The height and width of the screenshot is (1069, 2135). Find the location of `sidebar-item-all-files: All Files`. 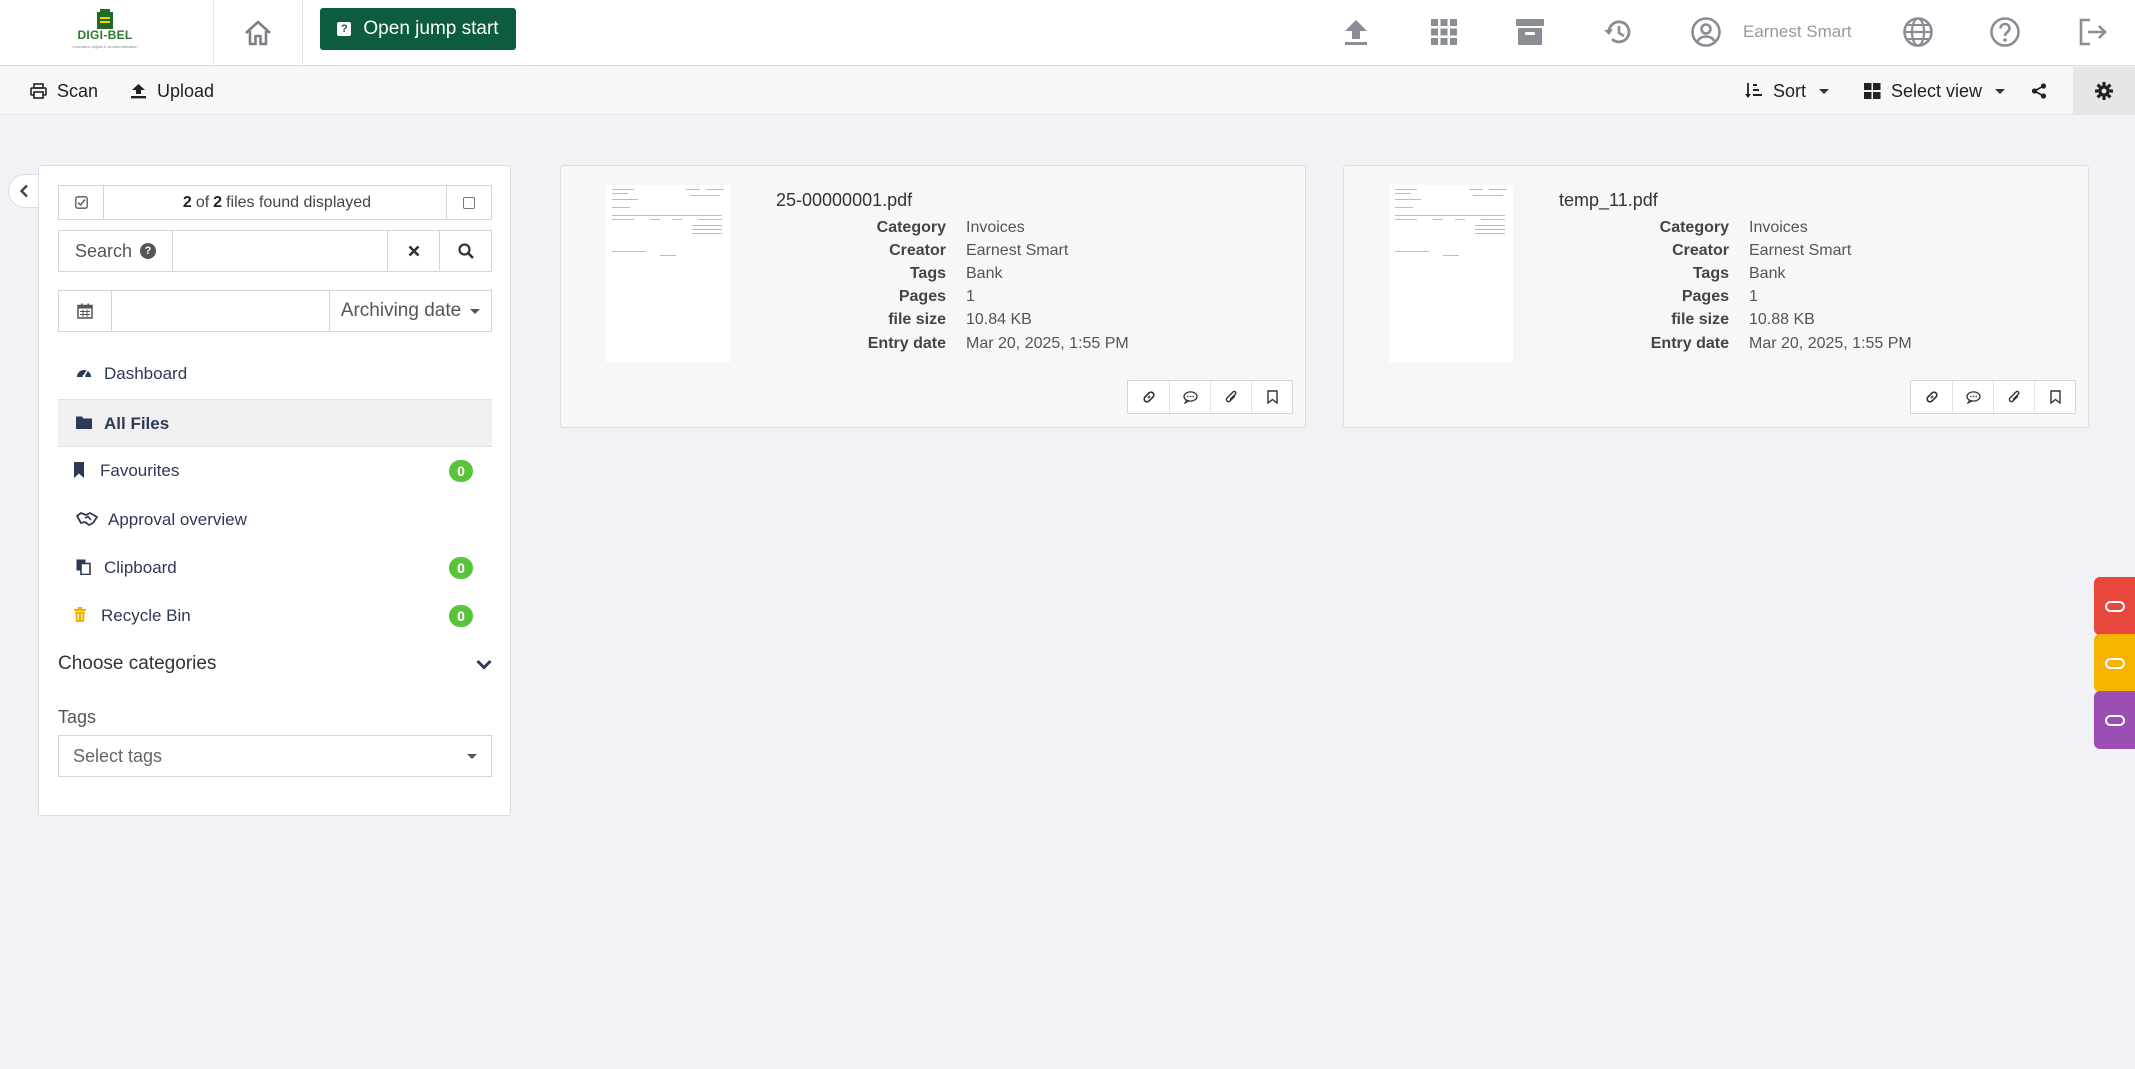

sidebar-item-all-files: All Files is located at coordinates (275, 423).